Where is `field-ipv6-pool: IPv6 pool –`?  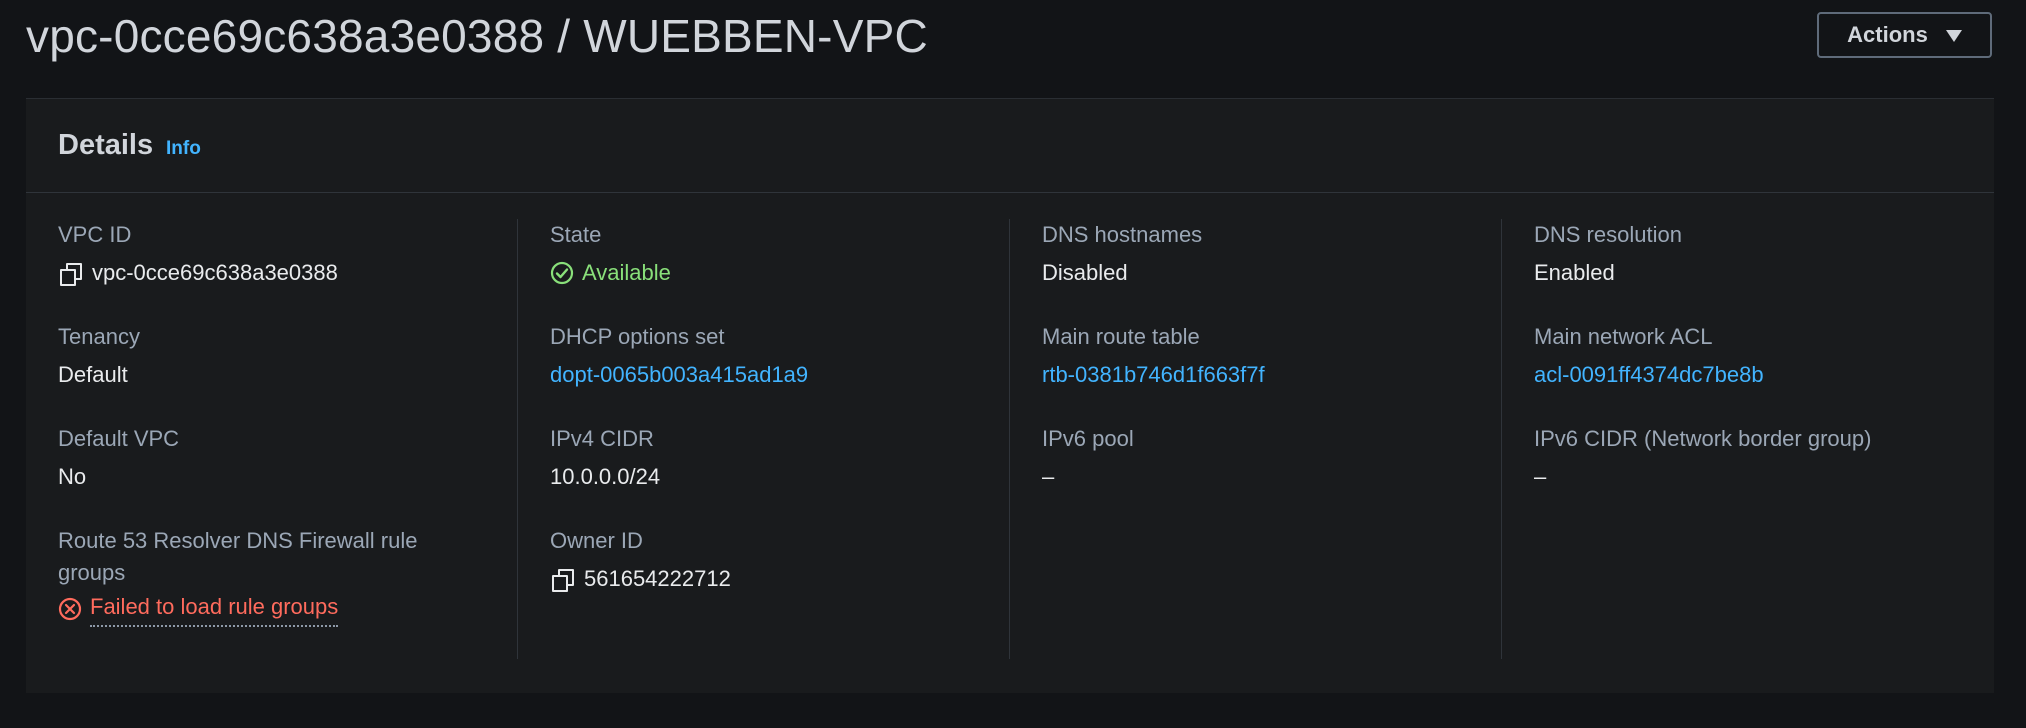 field-ipv6-pool: IPv6 pool – is located at coordinates (1088, 458).